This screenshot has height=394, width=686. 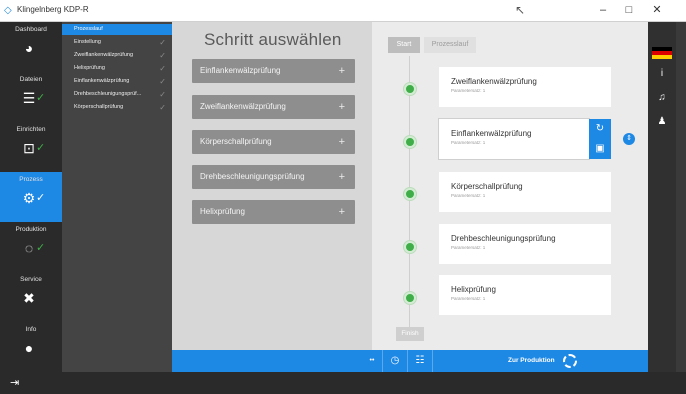 I want to click on minimize-button: –, so click(x=603, y=10).